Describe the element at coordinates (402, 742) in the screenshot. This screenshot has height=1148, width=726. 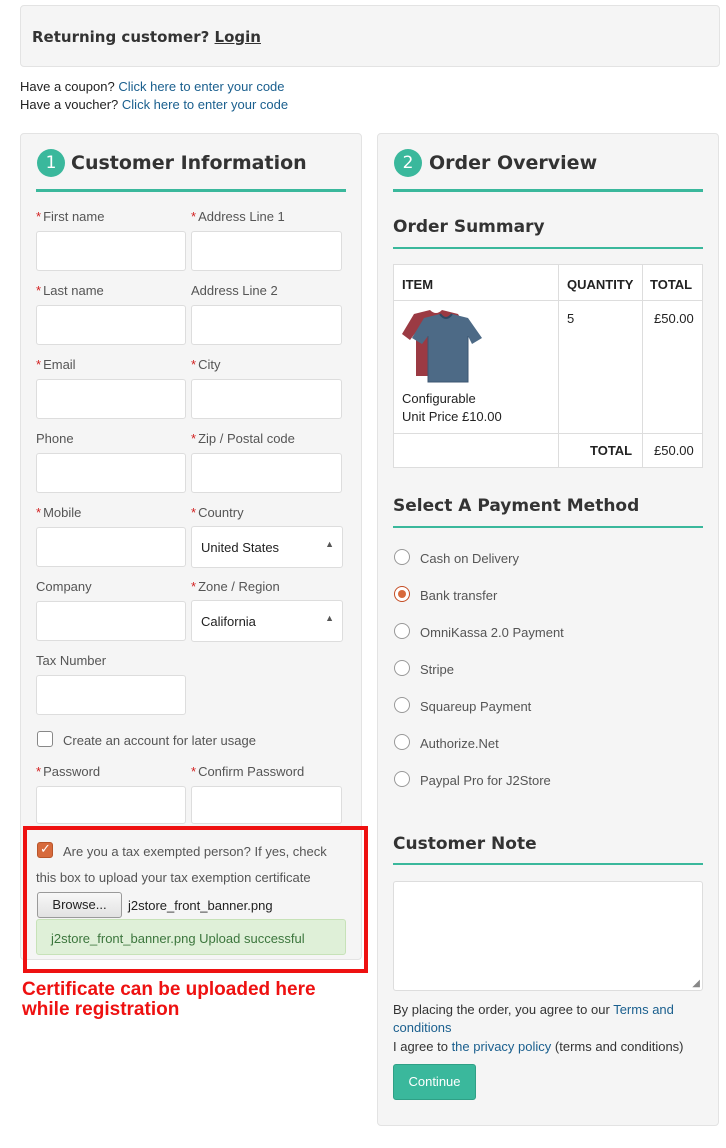
I see `payment-radio-authorize-net` at that location.